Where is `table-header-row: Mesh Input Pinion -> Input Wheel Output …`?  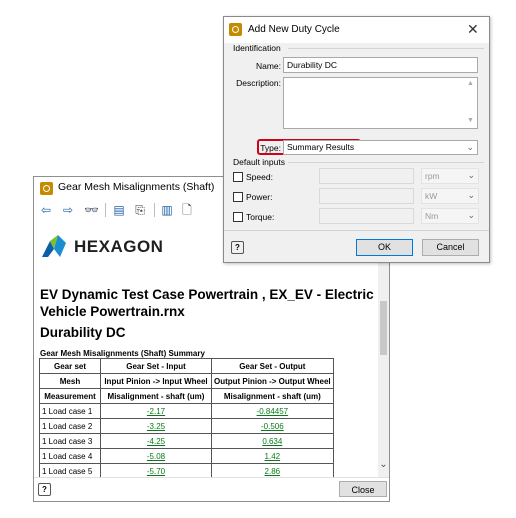
table-header-row: Mesh Input Pinion -> Input Wheel Output … is located at coordinates (186, 381).